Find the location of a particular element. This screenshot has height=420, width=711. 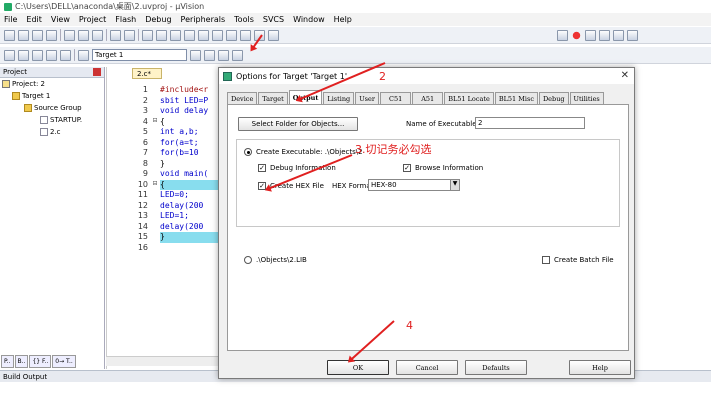

project-icon is located at coordinates (6, 84).